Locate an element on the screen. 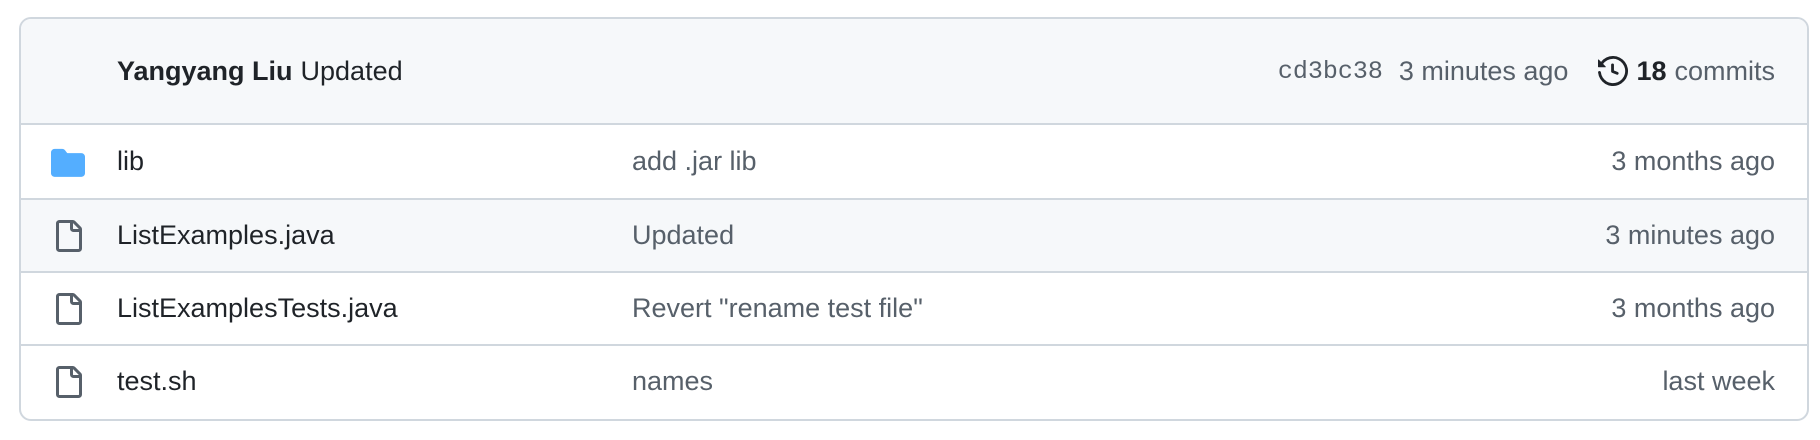 The width and height of the screenshot is (1820, 440). file-commit-message-link: Updated is located at coordinates (683, 235).